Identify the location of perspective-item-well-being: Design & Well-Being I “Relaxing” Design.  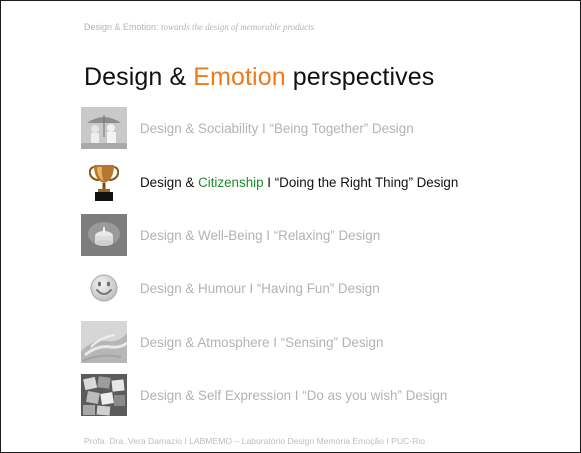
(321, 235).